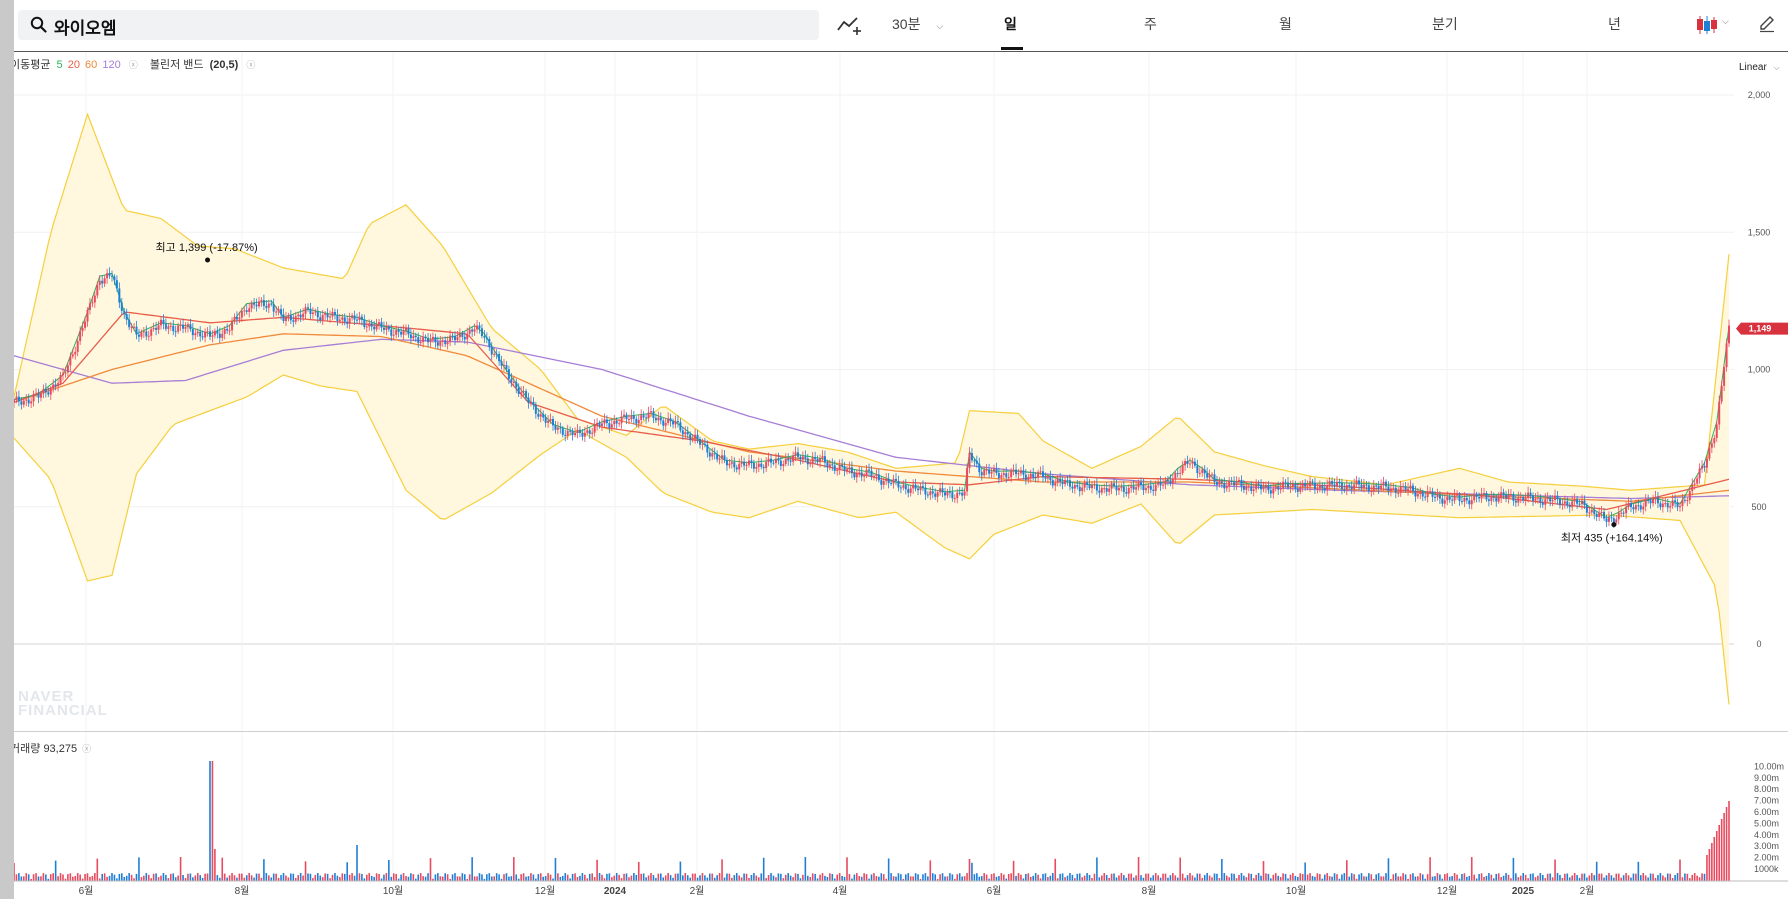 Image resolution: width=1788 pixels, height=899 pixels. I want to click on chart-type-dropdown: ⌵, so click(1714, 26).